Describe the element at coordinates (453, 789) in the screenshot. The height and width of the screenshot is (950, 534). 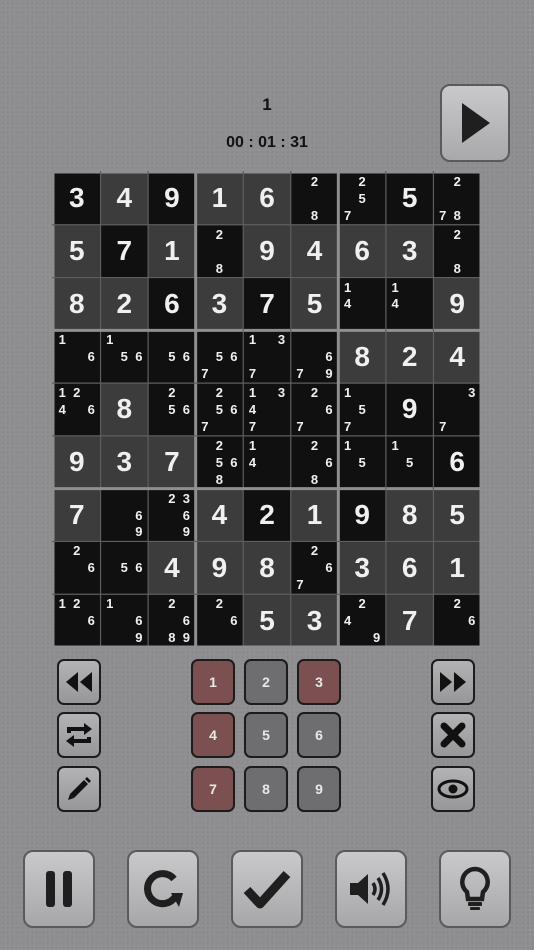
I see `eye-button` at that location.